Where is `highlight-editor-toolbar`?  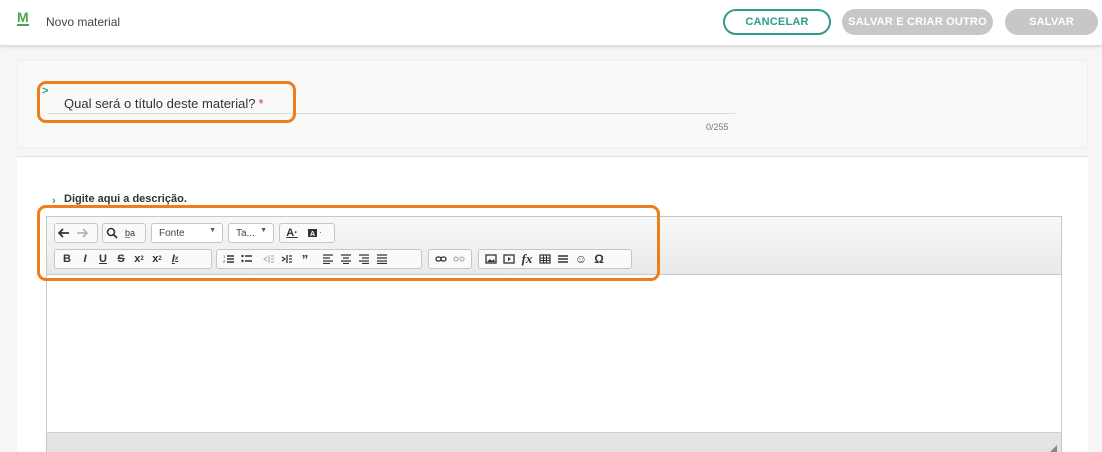
highlight-editor-toolbar is located at coordinates (348, 243).